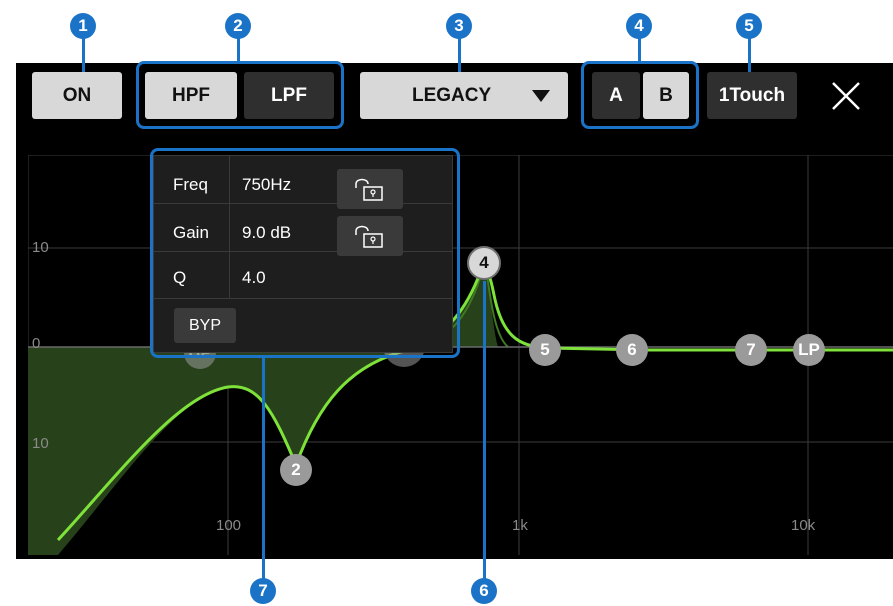 Image resolution: width=893 pixels, height=606 pixels. Describe the element at coordinates (83, 26) in the screenshot. I see `callout-badge-1: 1` at that location.